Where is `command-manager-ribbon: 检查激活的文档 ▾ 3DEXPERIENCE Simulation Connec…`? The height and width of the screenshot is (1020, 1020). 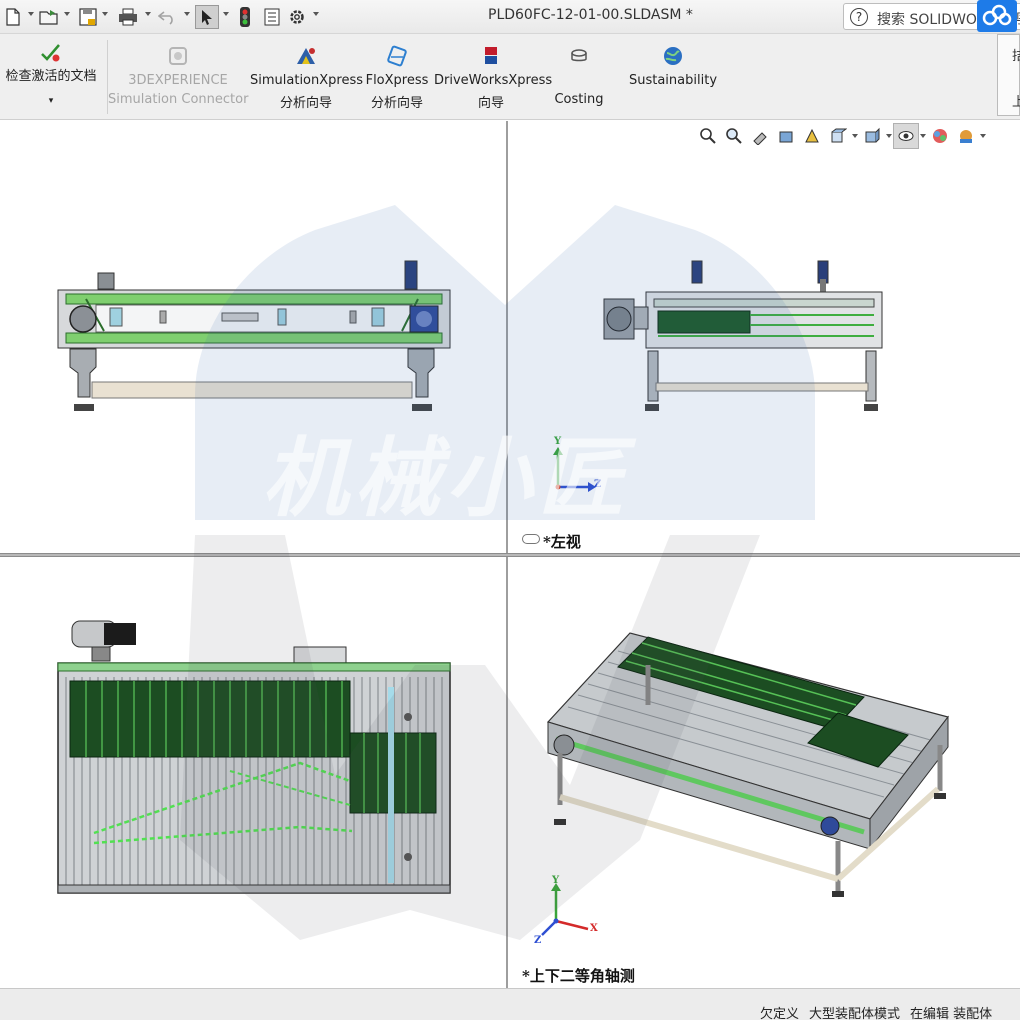
command-manager-ribbon: 检查激活的文档 ▾ 3DEXPERIENCE Simulation Connec… is located at coordinates (510, 77).